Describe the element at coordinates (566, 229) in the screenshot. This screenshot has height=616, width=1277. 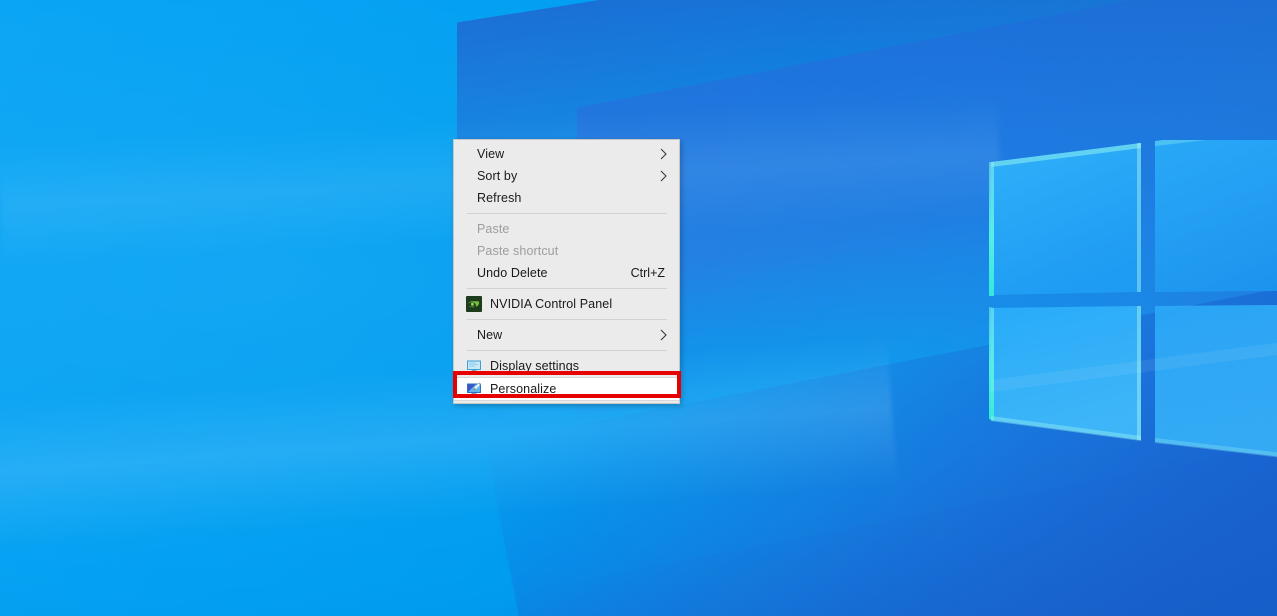
I see `menu-item-paste: Paste` at that location.